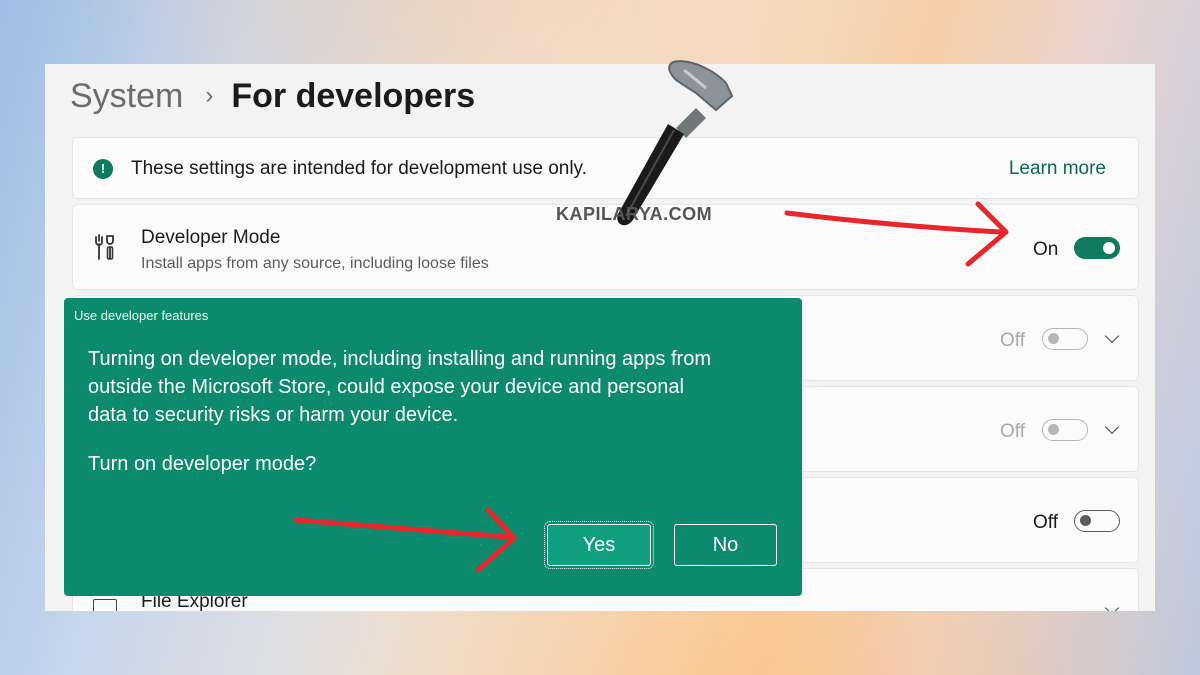 The height and width of the screenshot is (675, 1200). I want to click on breadcrumb-system: System, so click(126, 96).